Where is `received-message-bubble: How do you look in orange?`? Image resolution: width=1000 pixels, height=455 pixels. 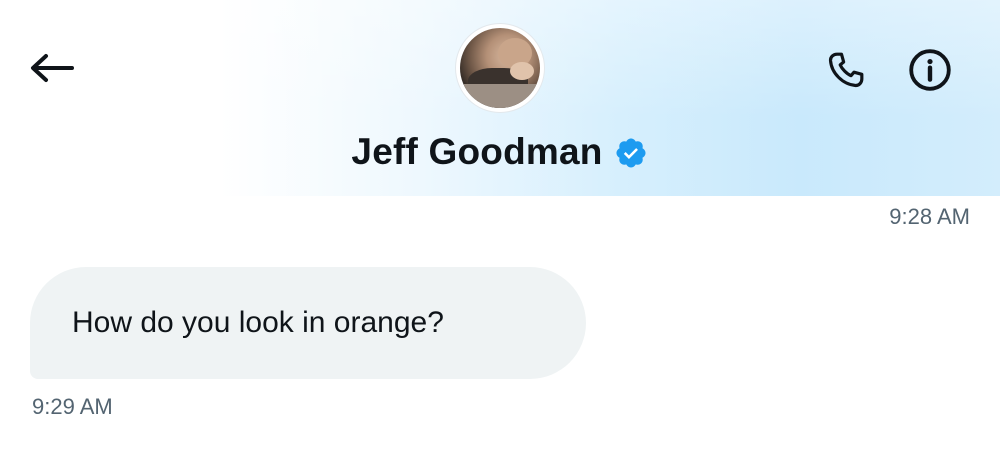 received-message-bubble: How do you look in orange? is located at coordinates (308, 323).